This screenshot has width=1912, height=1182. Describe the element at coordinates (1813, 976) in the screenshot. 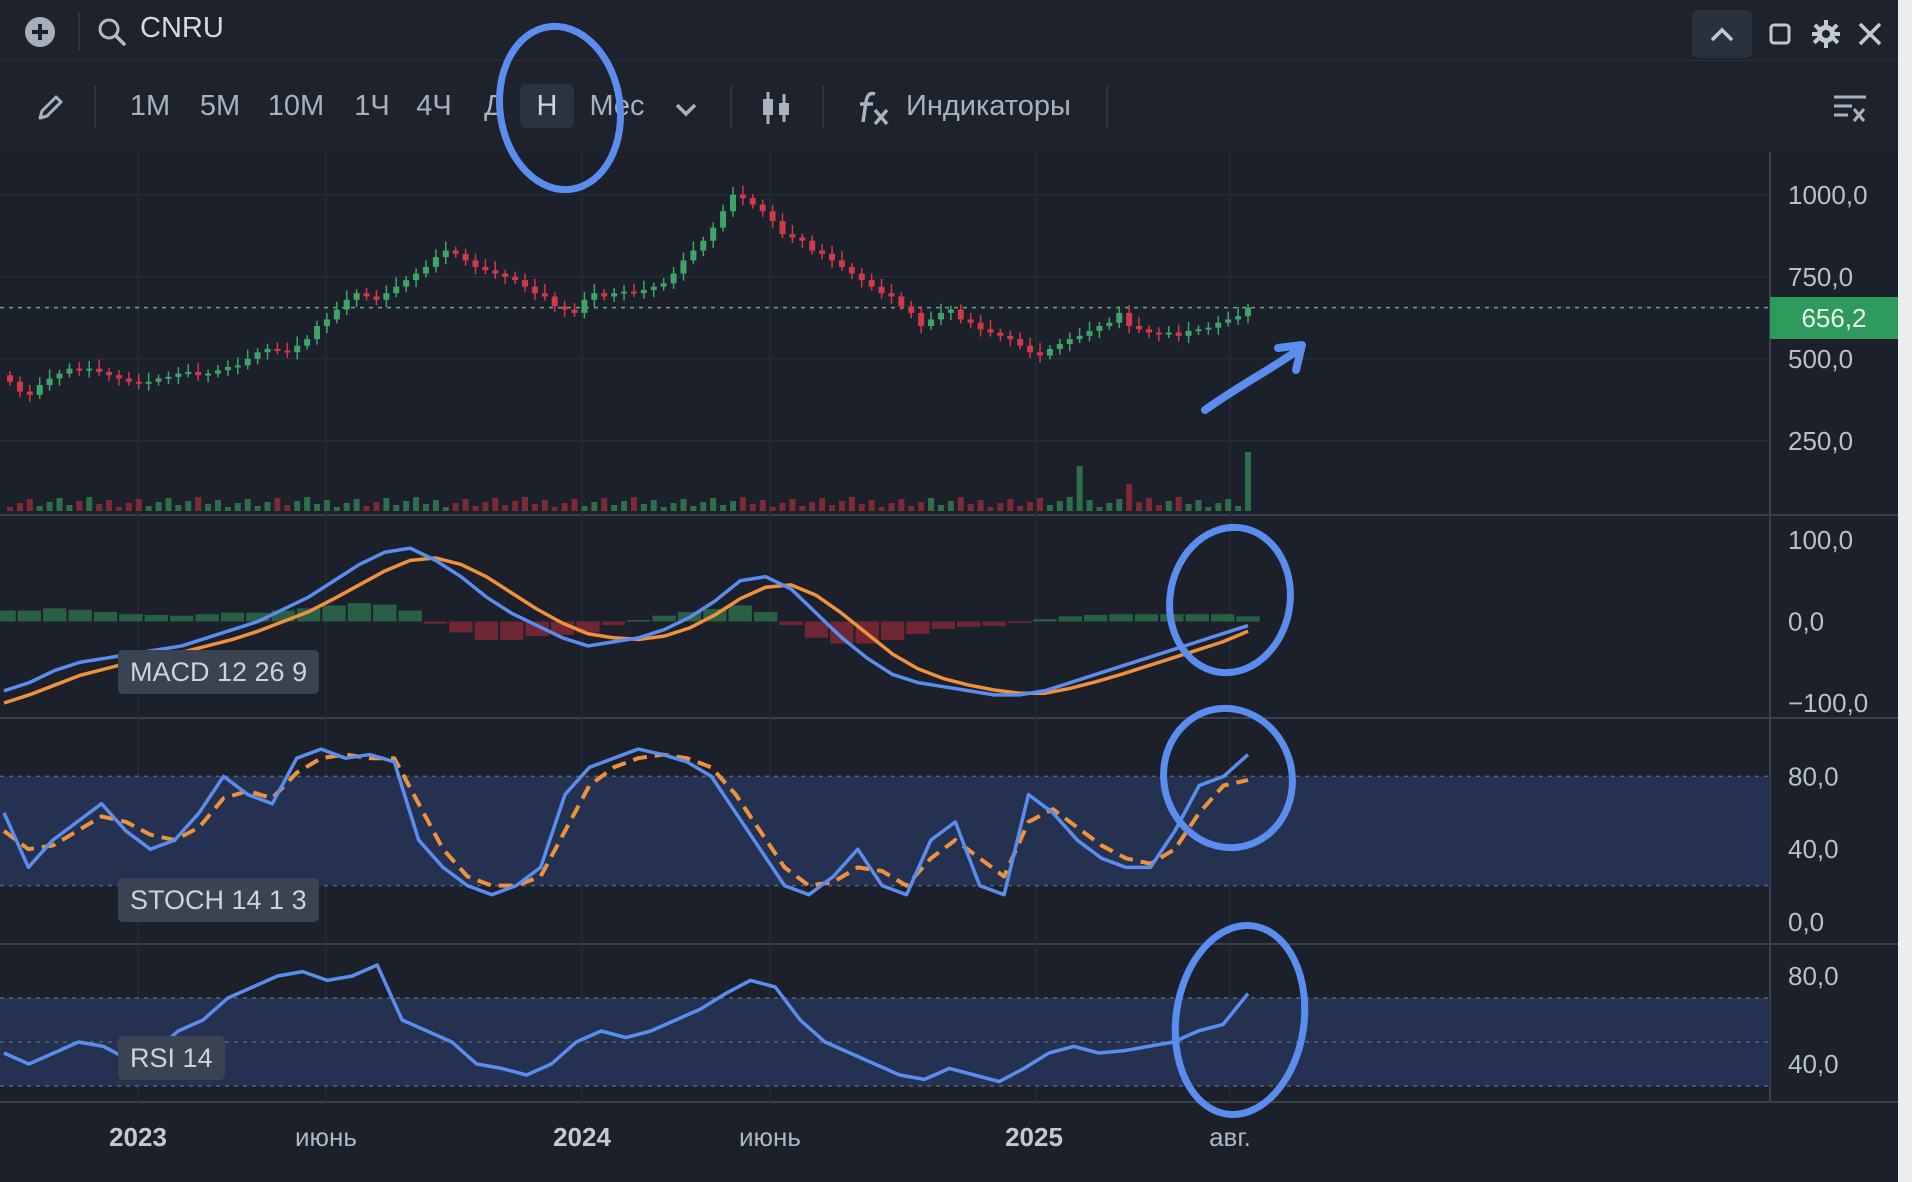

I see `rsi-tick: 80,0` at that location.